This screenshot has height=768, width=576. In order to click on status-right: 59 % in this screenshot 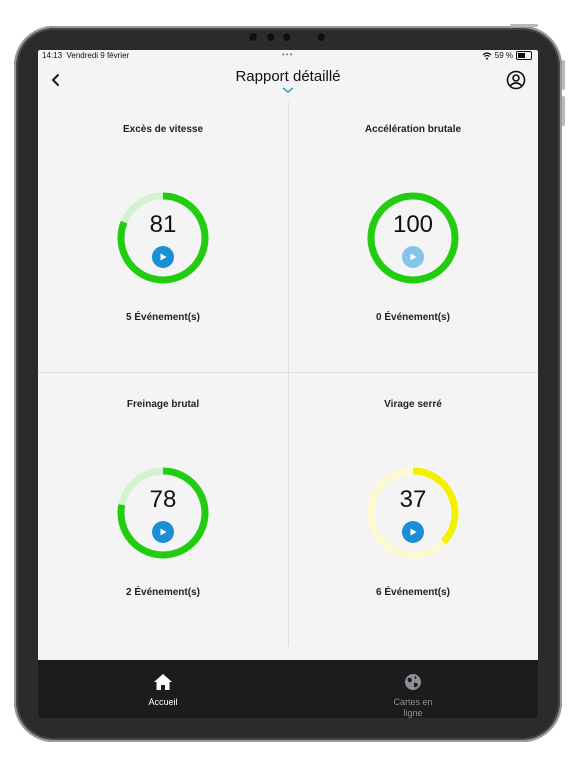, I will do `click(507, 55)`.